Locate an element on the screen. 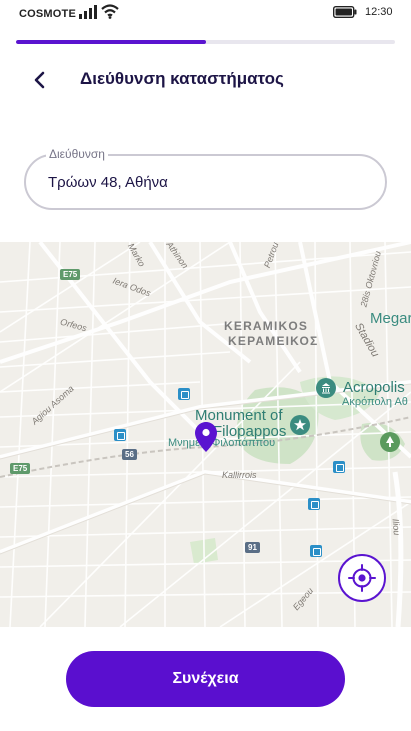 Image resolution: width=411 pixels, height=731 pixels. carrier-name: COSMOTE is located at coordinates (48, 14).